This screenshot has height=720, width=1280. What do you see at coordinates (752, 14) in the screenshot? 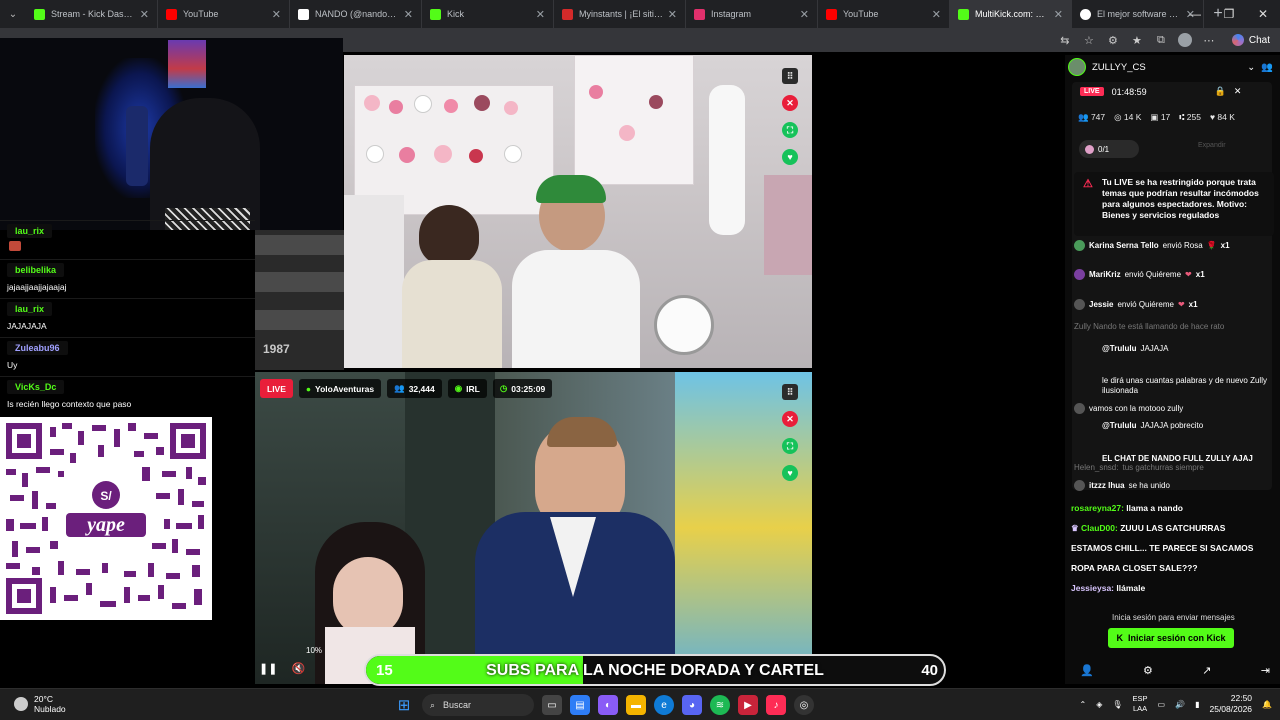
I see `tab-instagram: Instagram ✕` at bounding box center [752, 14].